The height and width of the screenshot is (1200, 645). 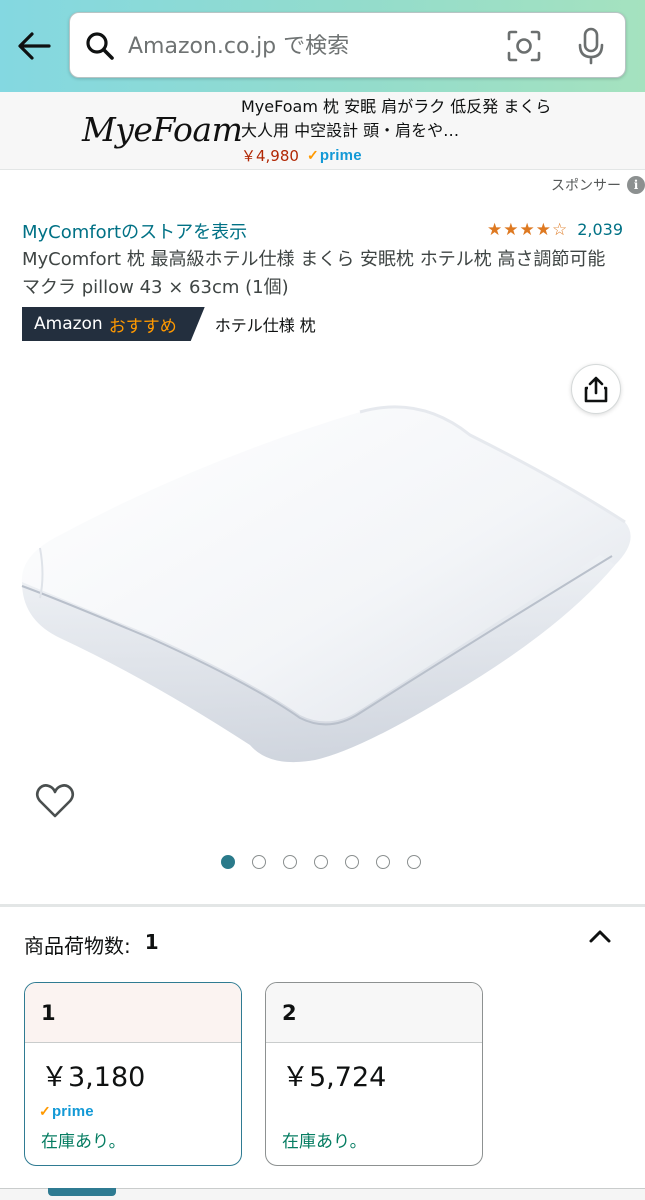 What do you see at coordinates (313, 46) in the screenshot?
I see `search-input` at bounding box center [313, 46].